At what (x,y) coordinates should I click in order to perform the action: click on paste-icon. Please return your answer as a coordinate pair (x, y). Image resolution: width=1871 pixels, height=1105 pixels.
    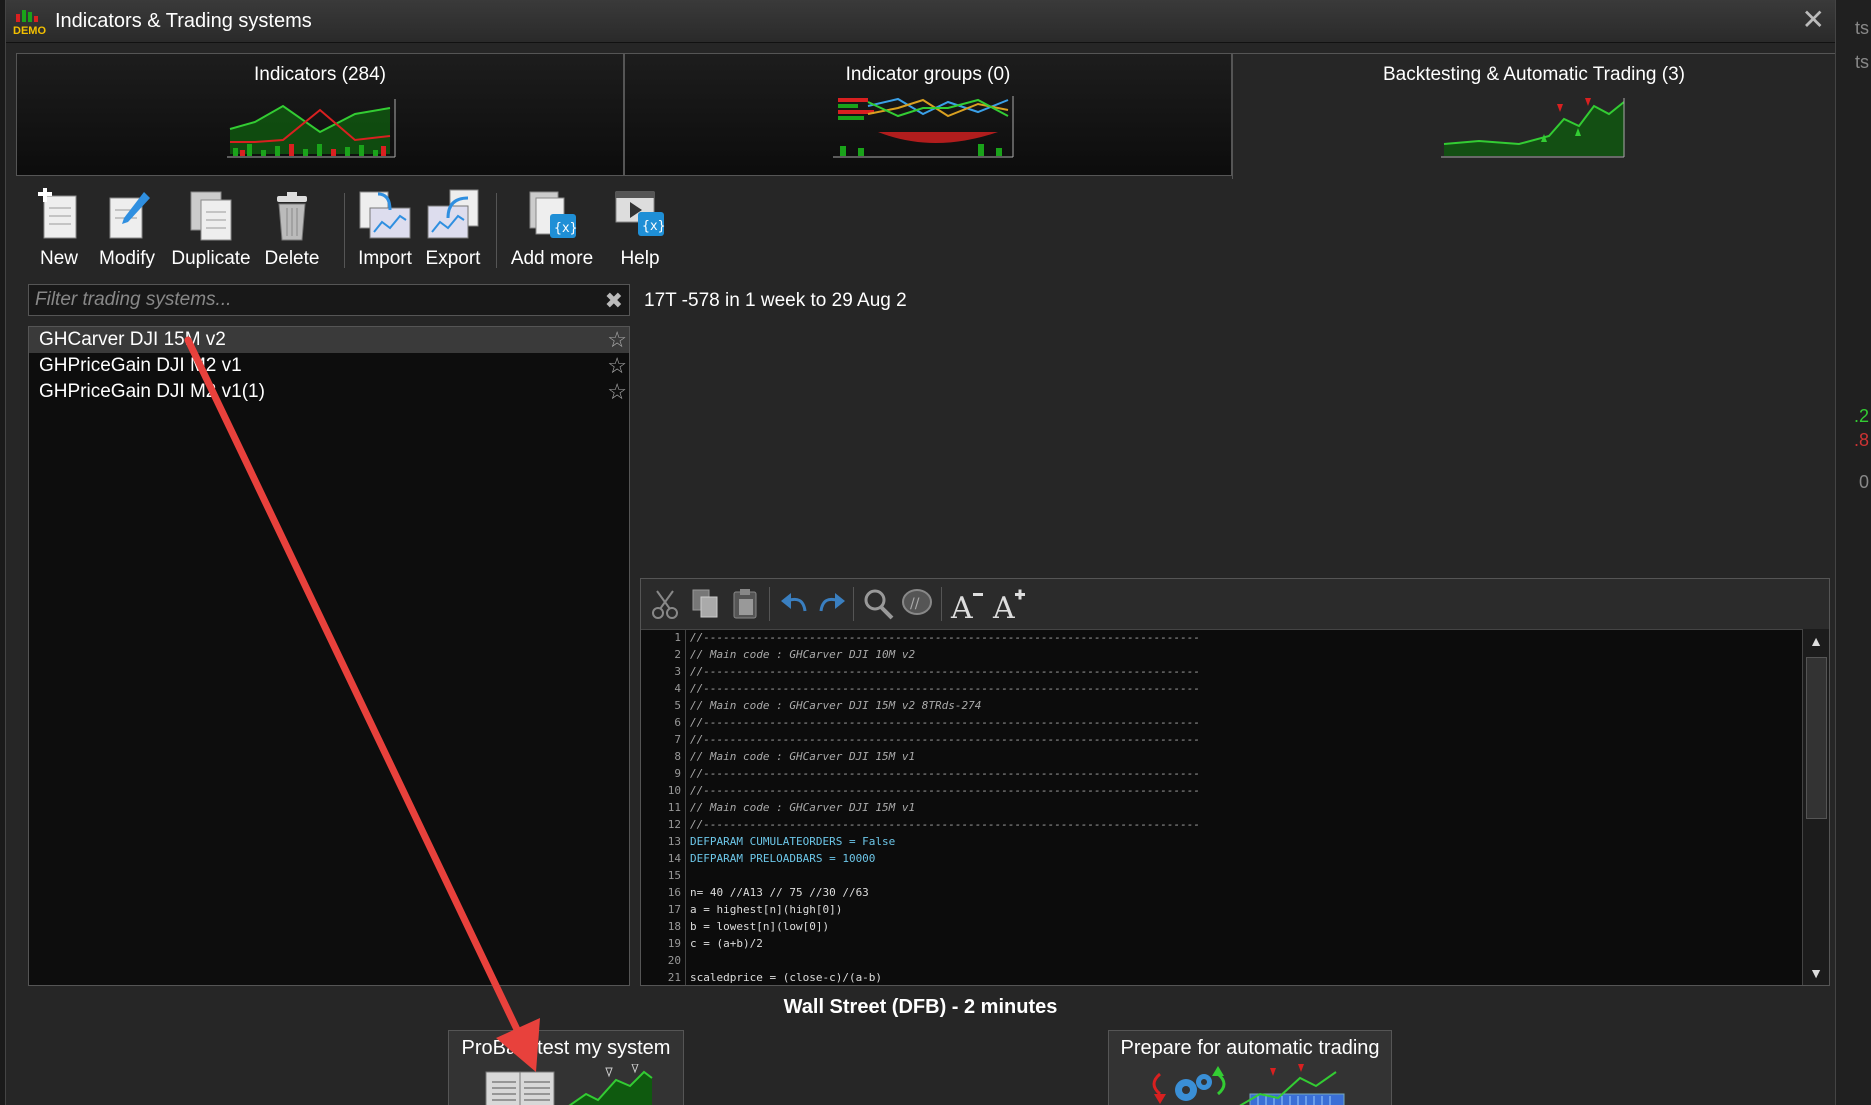
    Looking at the image, I should click on (745, 604).